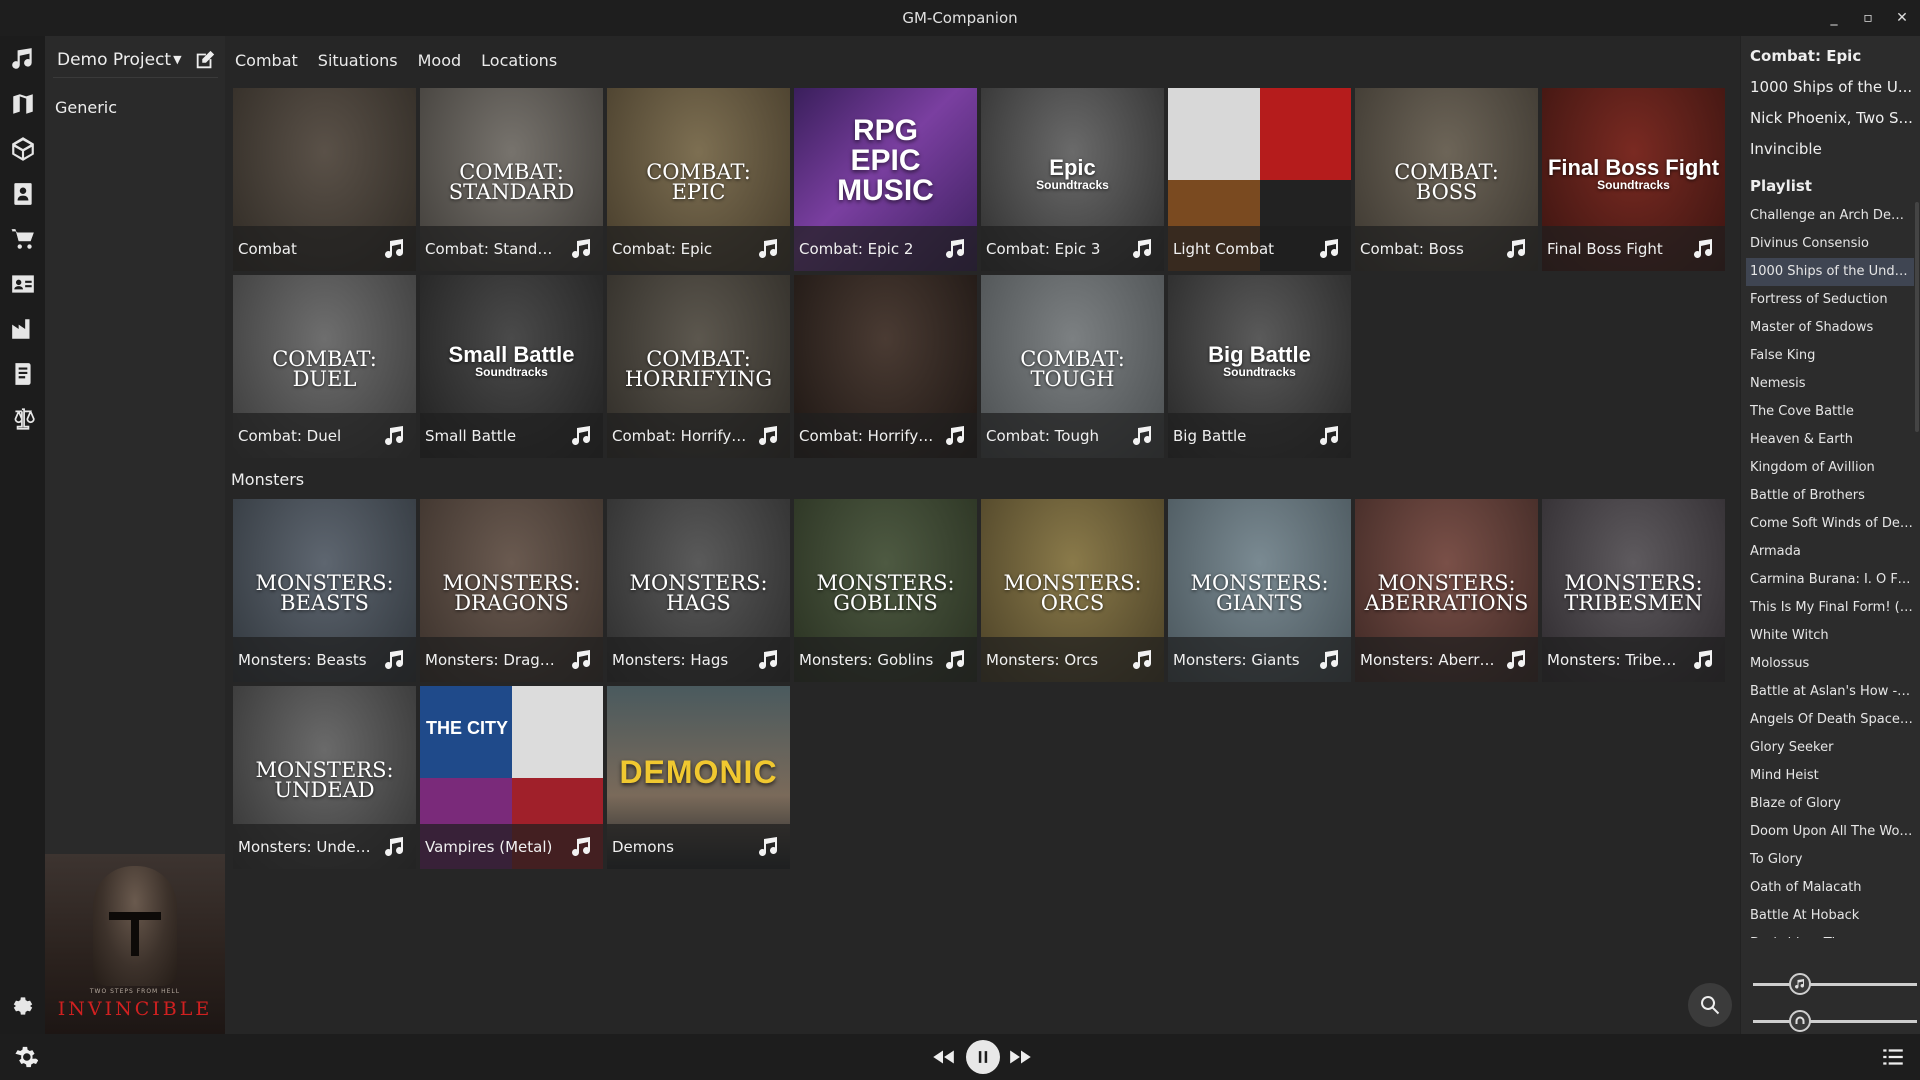  I want to click on playlist-item: Armada, so click(1830, 552).